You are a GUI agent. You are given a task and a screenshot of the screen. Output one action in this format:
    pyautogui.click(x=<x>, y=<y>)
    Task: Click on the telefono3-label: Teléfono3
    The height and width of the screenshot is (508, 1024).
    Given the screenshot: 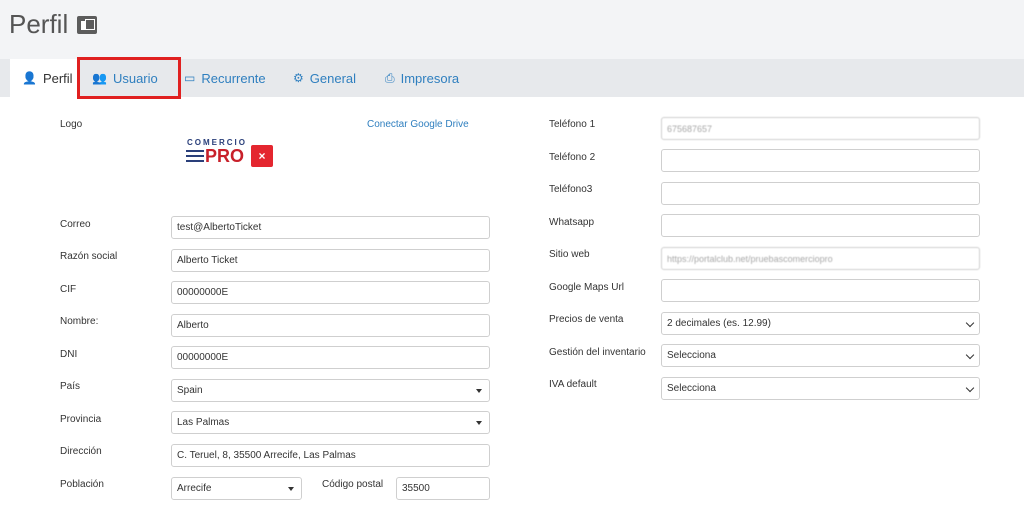 What is the action you would take?
    pyautogui.click(x=571, y=189)
    